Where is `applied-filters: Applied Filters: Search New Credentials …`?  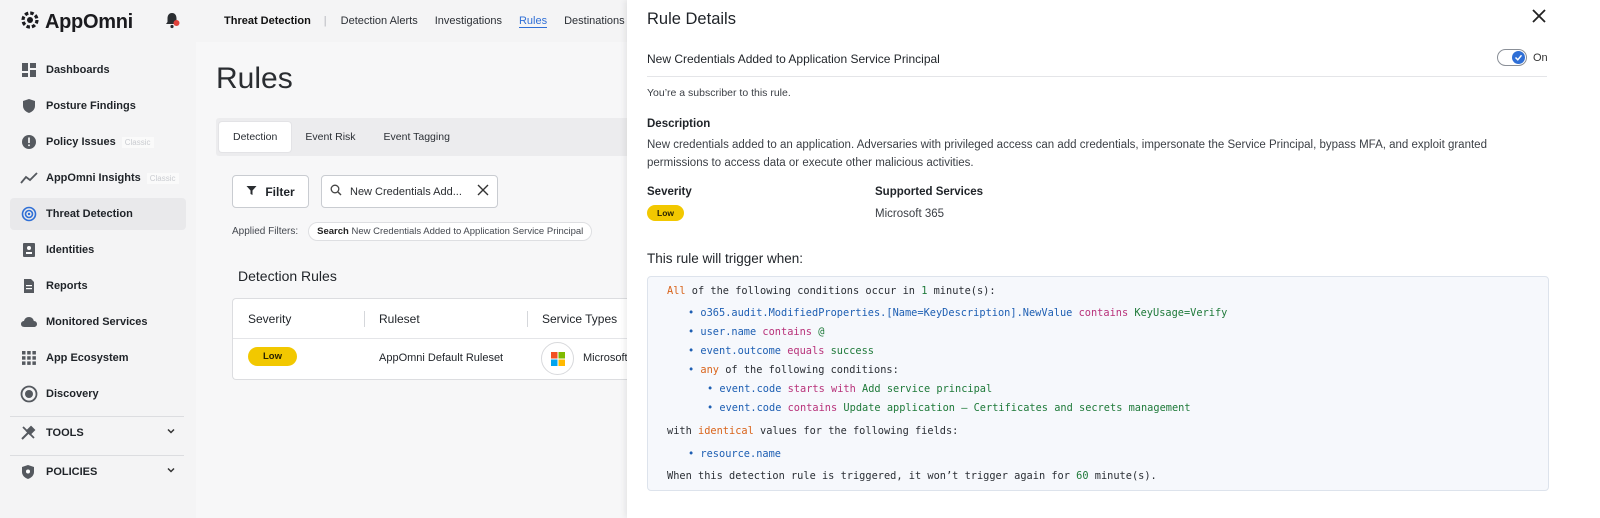
applied-filters: Applied Filters: Search New Credentials … is located at coordinates (412, 231).